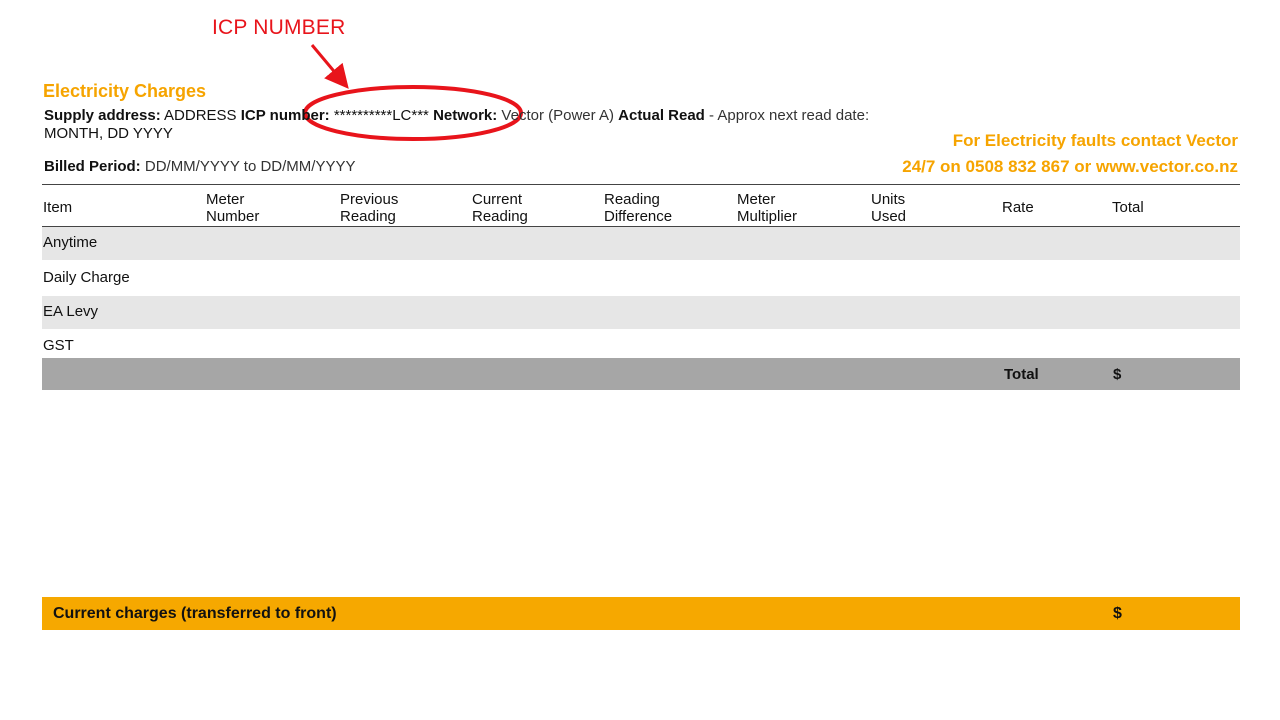 This screenshot has height=720, width=1280. What do you see at coordinates (767, 208) in the screenshot?
I see `col-meter-multiplier: Meter Multiplier` at bounding box center [767, 208].